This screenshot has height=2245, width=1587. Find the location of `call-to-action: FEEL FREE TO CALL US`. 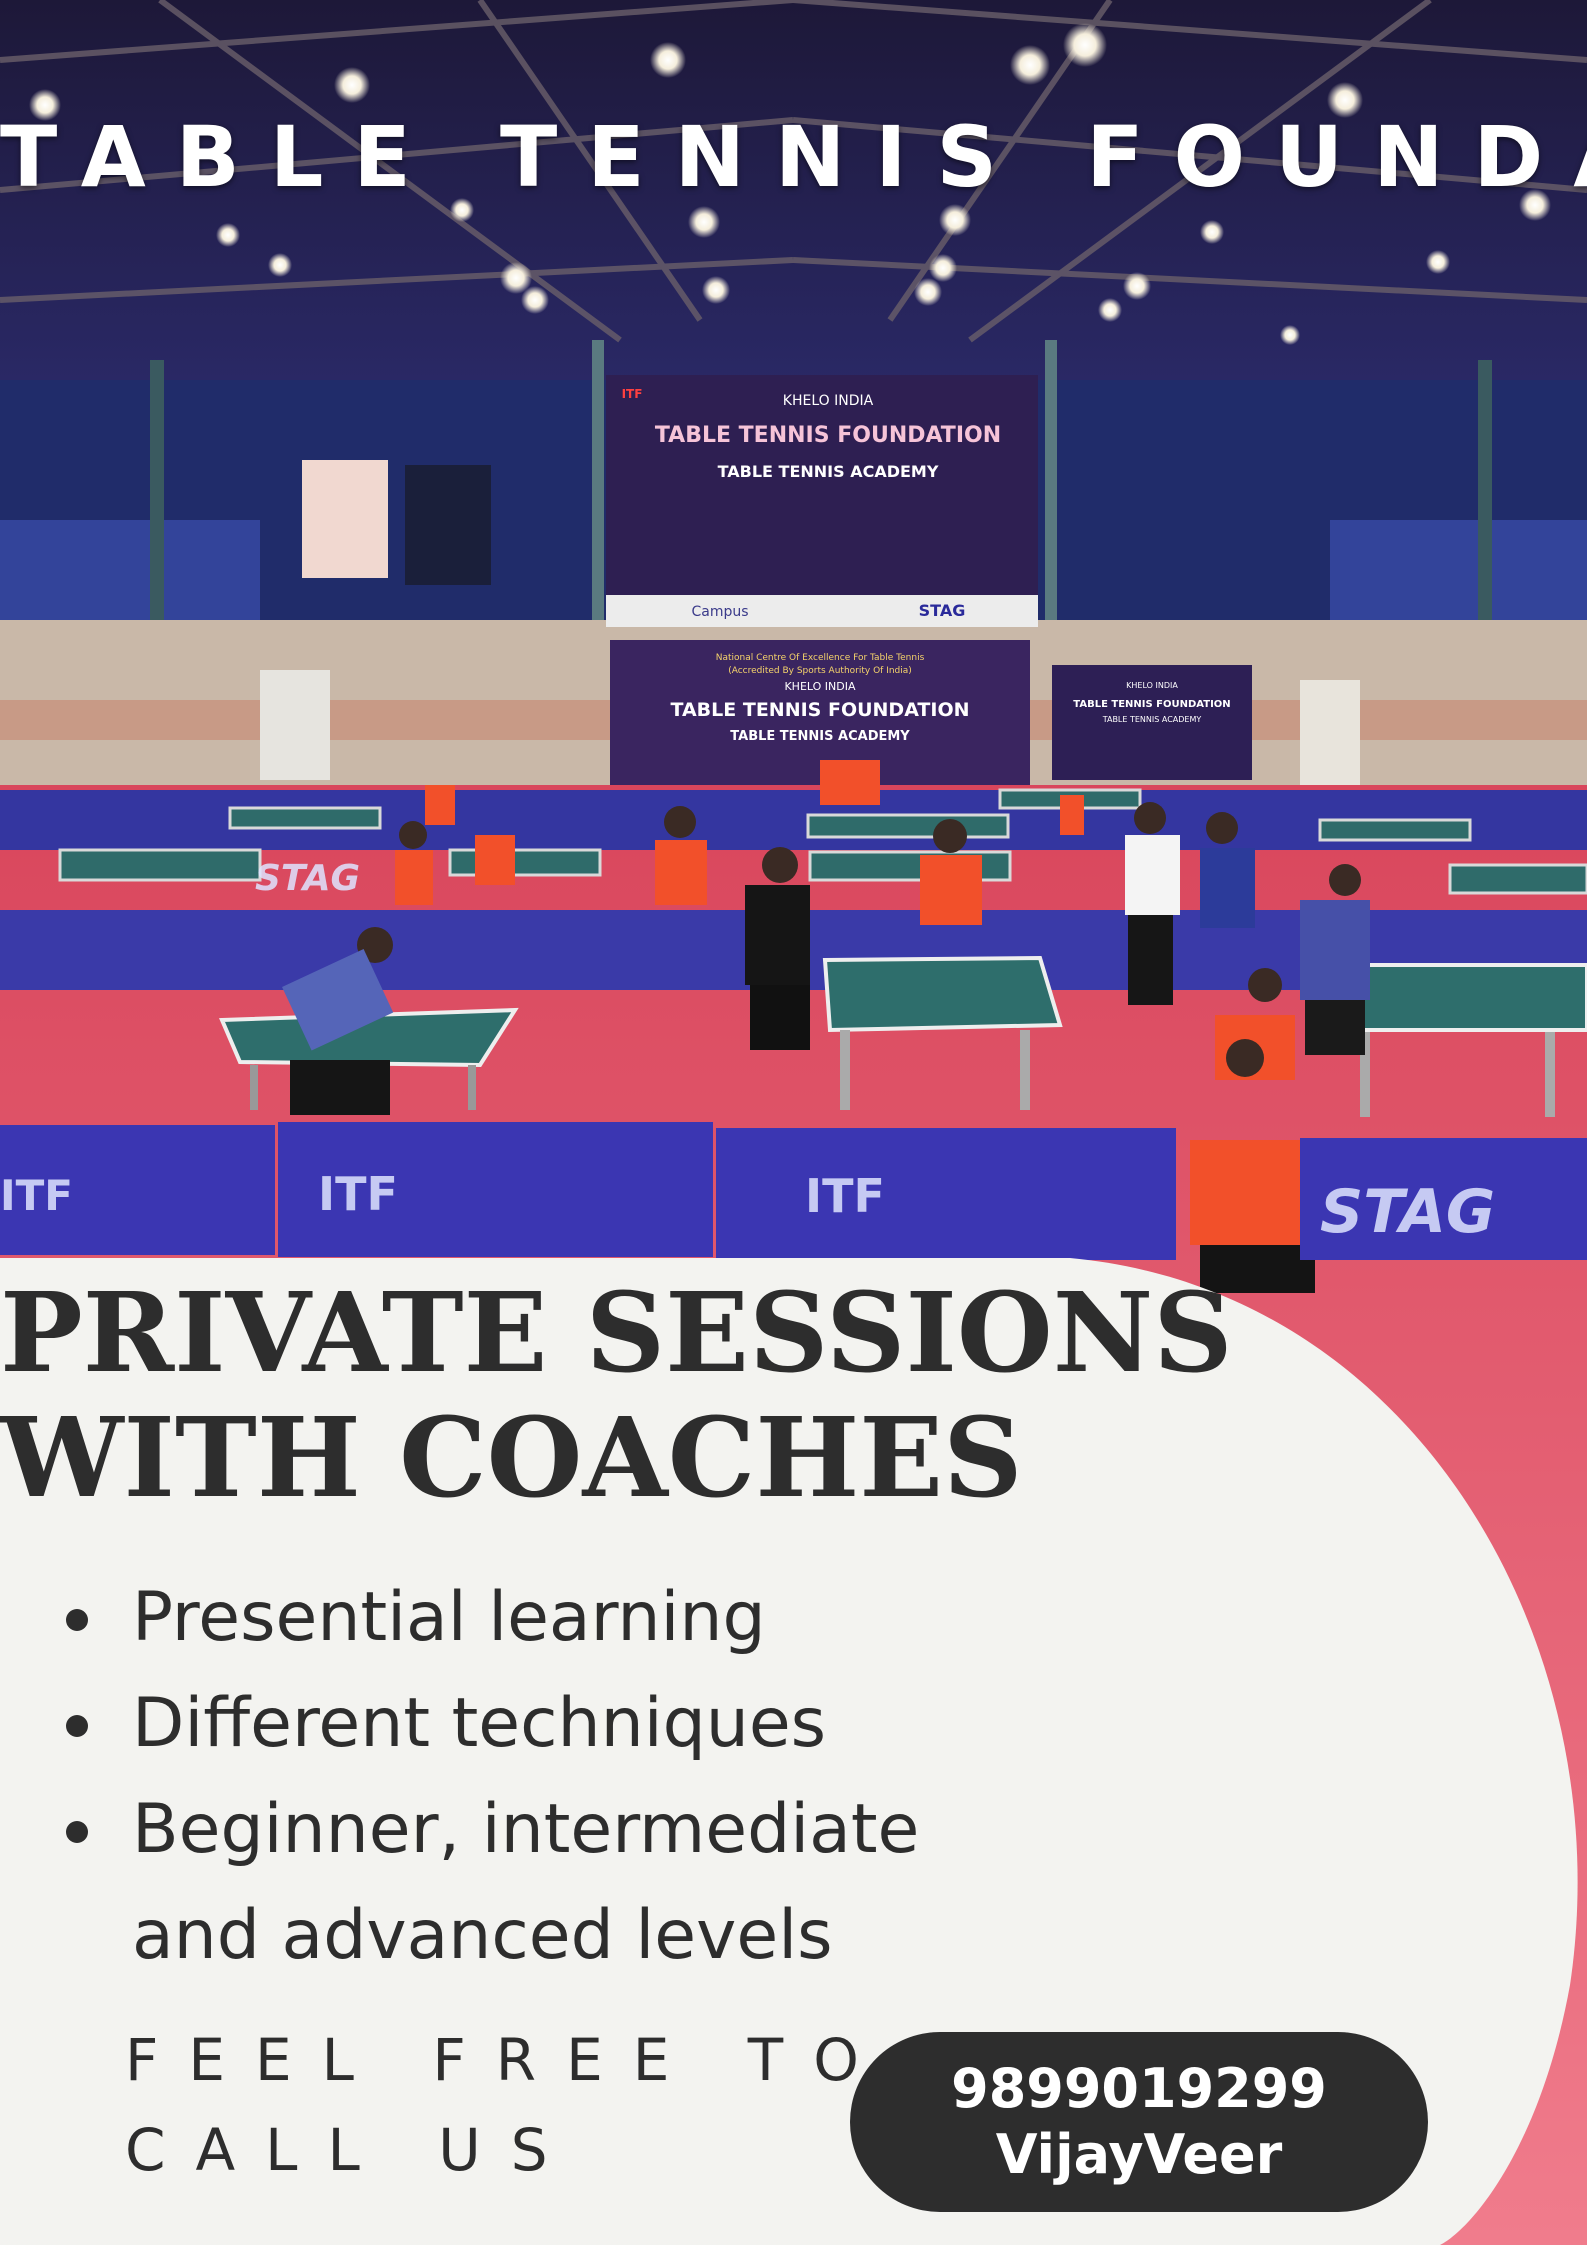

call-to-action: FEEL FREE TO CALL US is located at coordinates (507, 2105).